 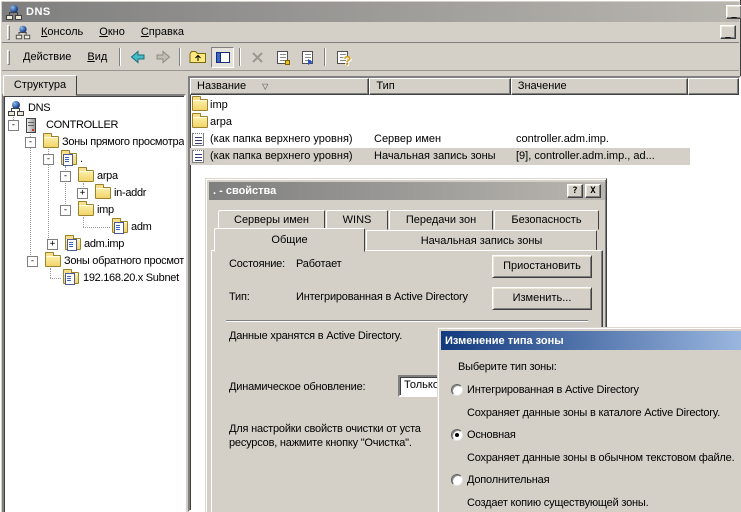 I want to click on back-button, so click(x=137, y=57).